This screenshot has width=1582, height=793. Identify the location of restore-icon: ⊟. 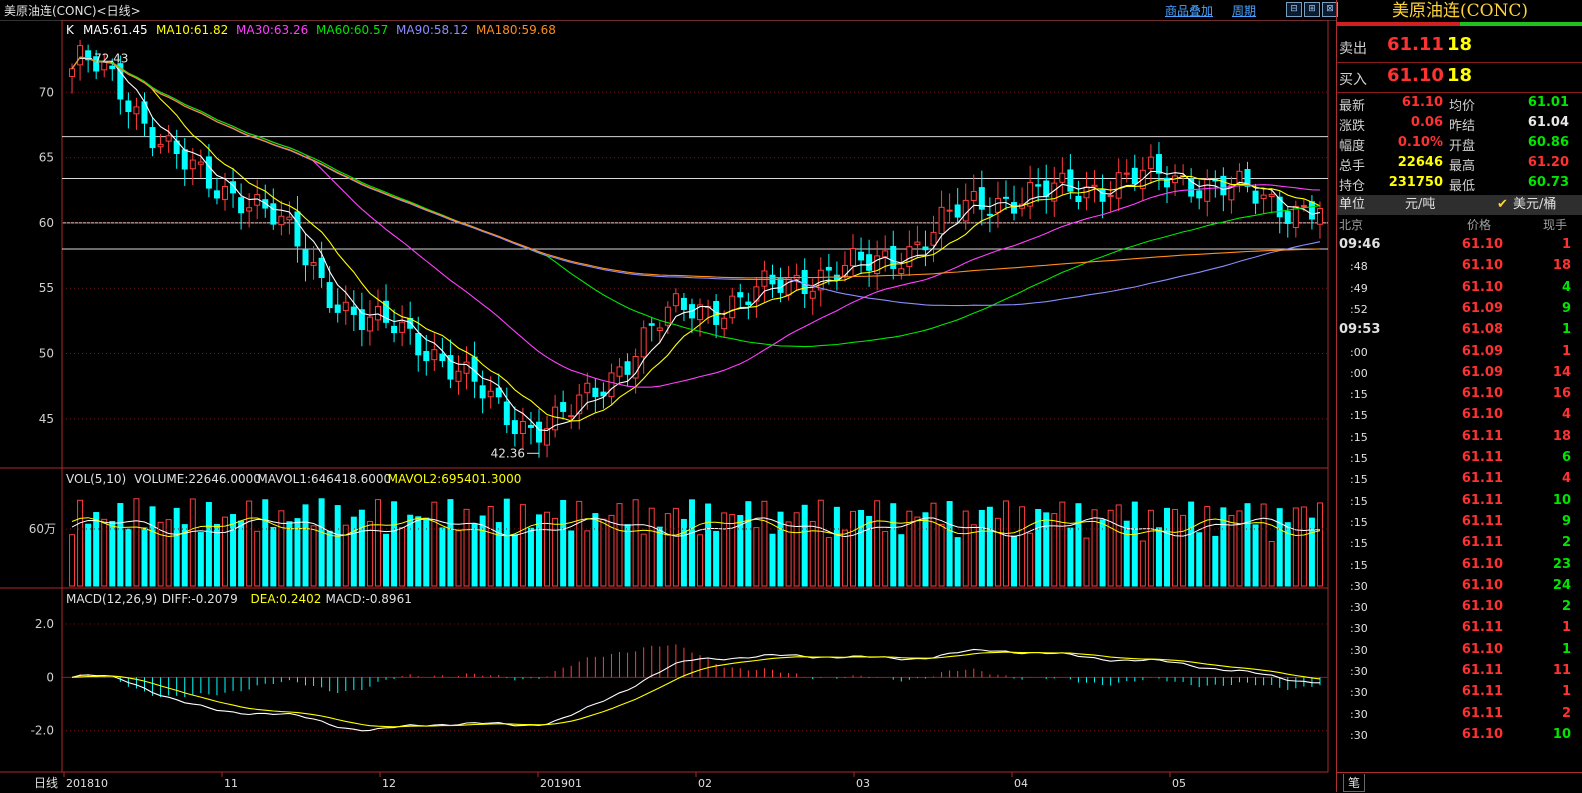
(1294, 9).